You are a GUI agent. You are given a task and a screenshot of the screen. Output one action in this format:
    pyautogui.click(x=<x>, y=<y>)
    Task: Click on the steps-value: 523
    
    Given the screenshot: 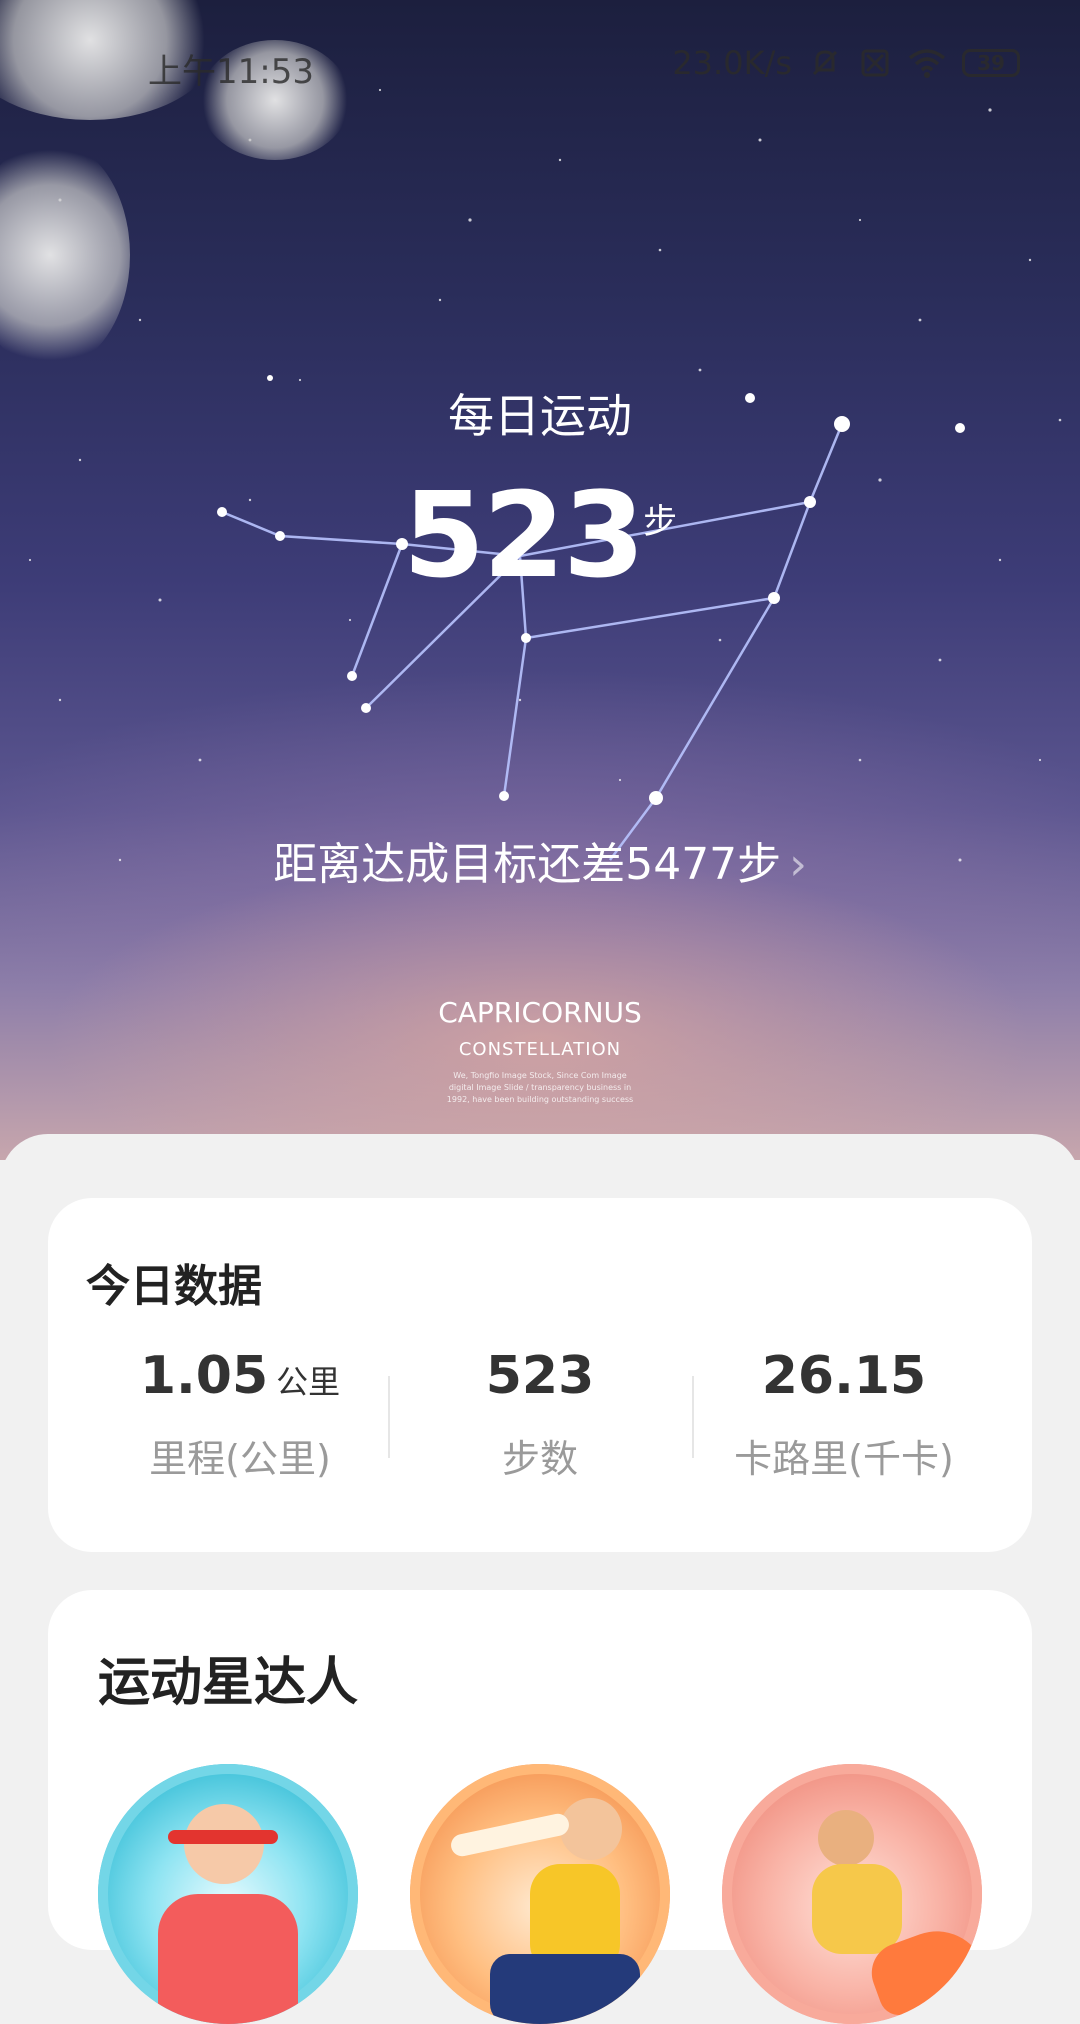 What is the action you would take?
    pyautogui.click(x=523, y=535)
    